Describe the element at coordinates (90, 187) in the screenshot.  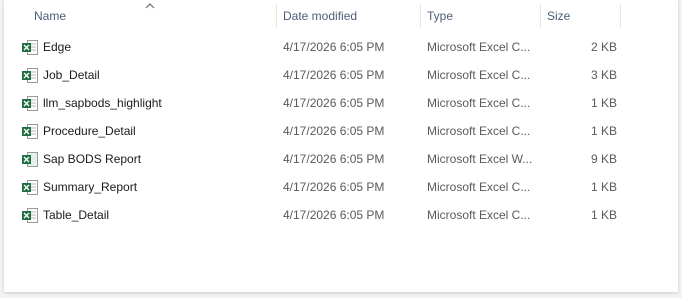
I see `file-name: Summary_Report` at that location.